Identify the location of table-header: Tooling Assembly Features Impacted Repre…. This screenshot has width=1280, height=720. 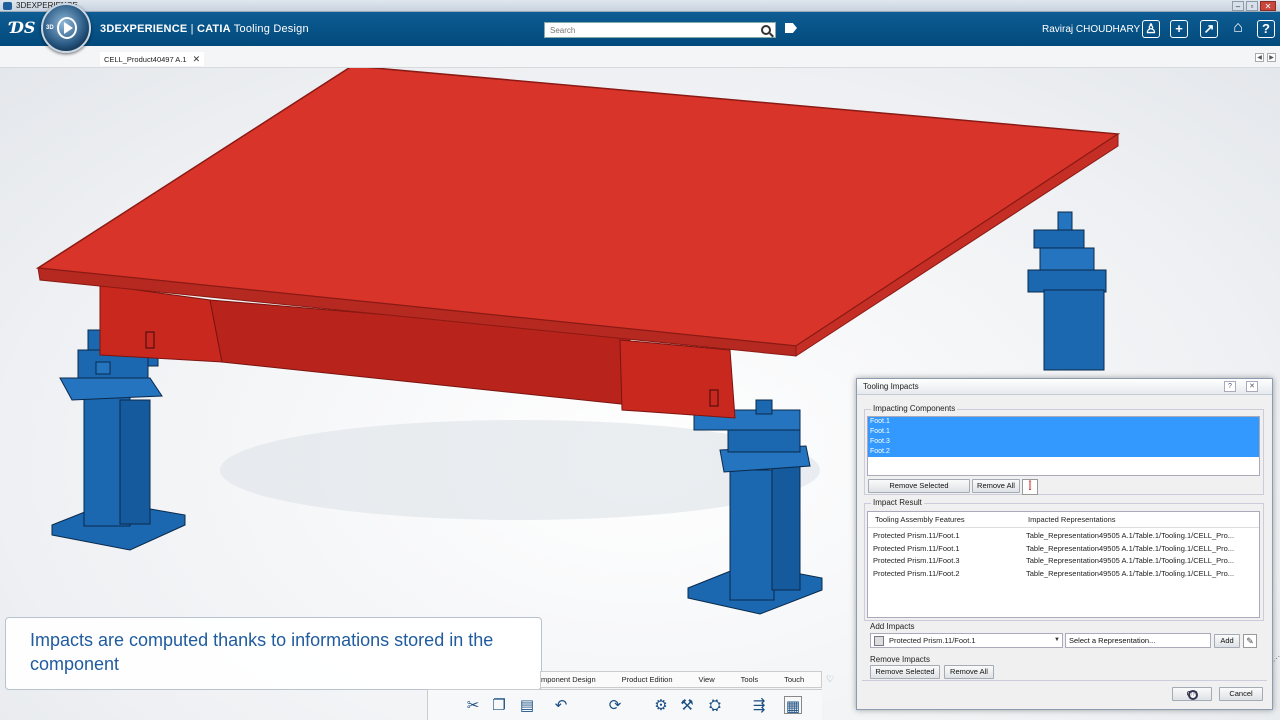
(1063, 520).